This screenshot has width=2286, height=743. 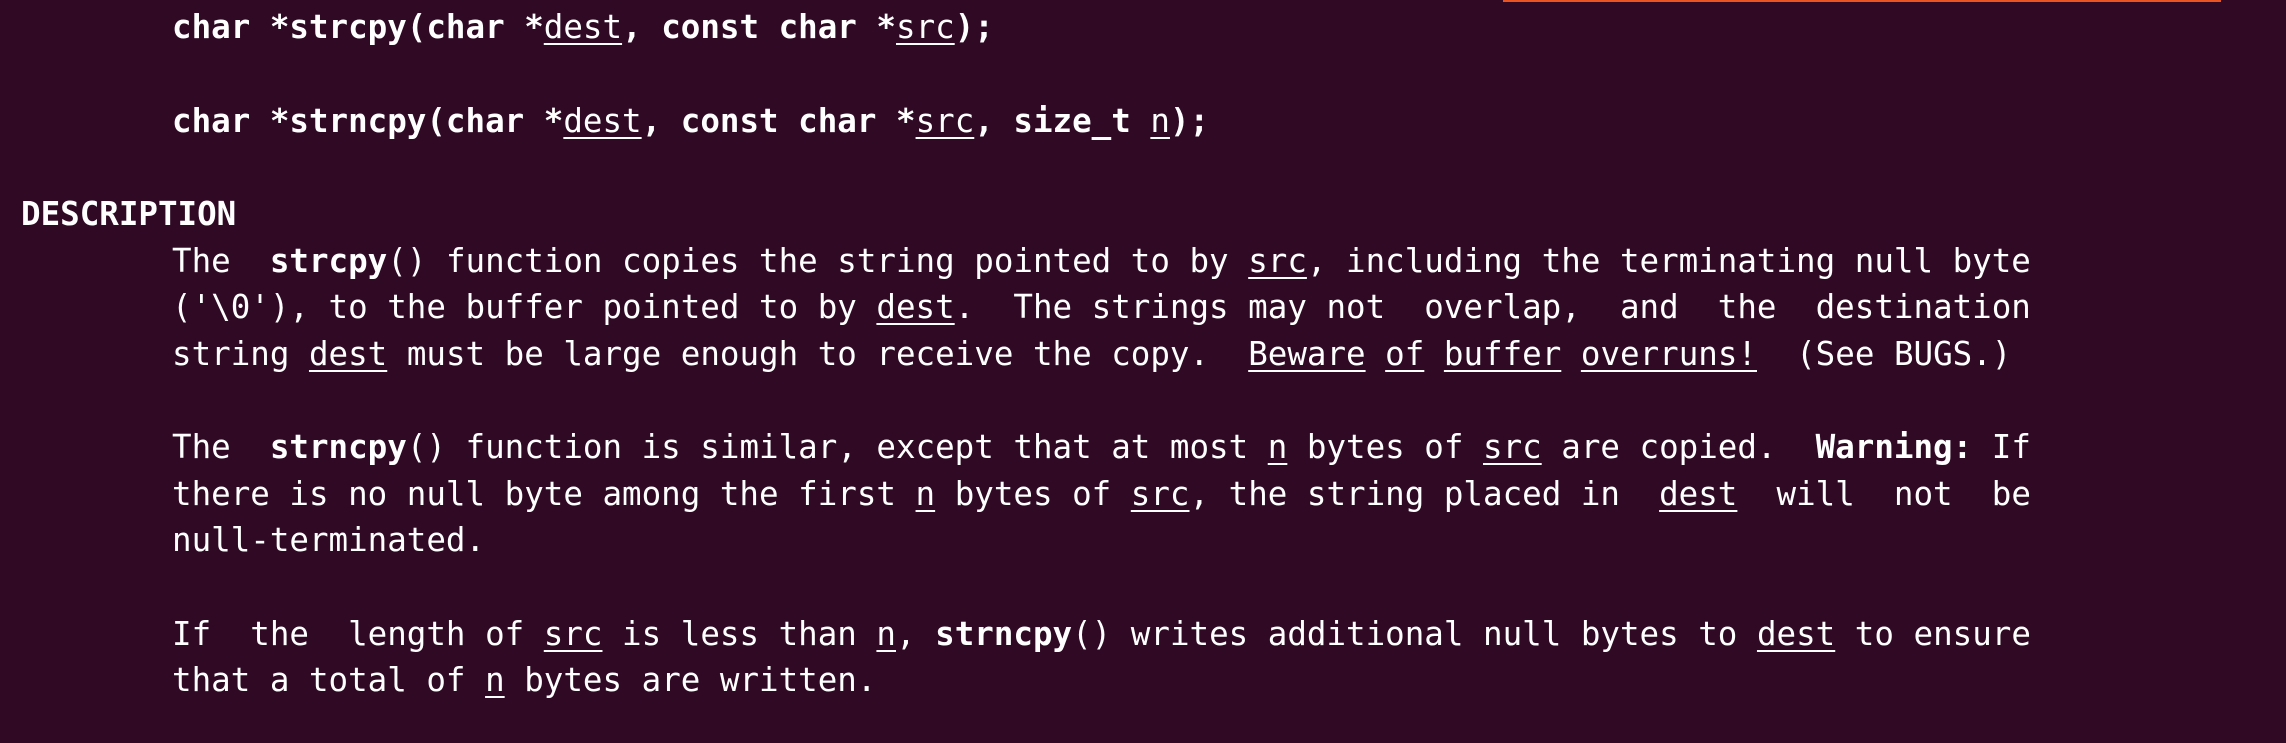 What do you see at coordinates (1502, 354) in the screenshot?
I see `p1l3-w3: buffer` at bounding box center [1502, 354].